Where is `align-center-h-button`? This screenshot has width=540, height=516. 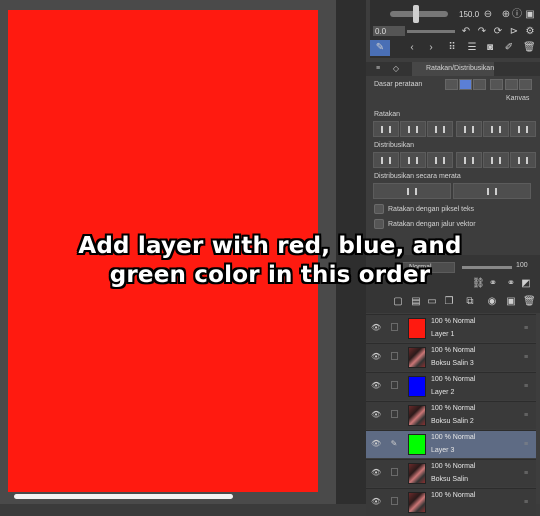 align-center-h-button is located at coordinates (413, 129).